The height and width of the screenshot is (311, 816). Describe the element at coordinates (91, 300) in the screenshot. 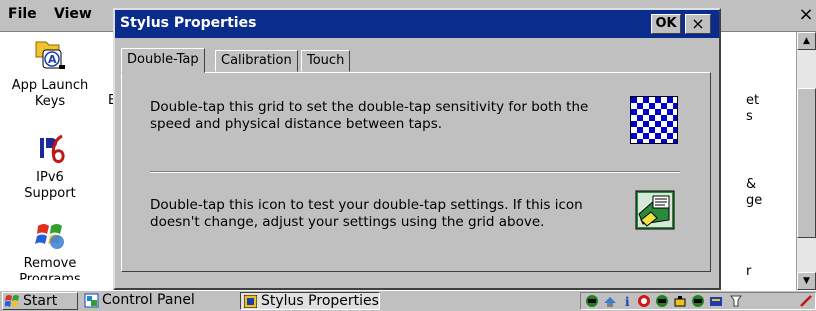

I see `control-panel-icon` at that location.